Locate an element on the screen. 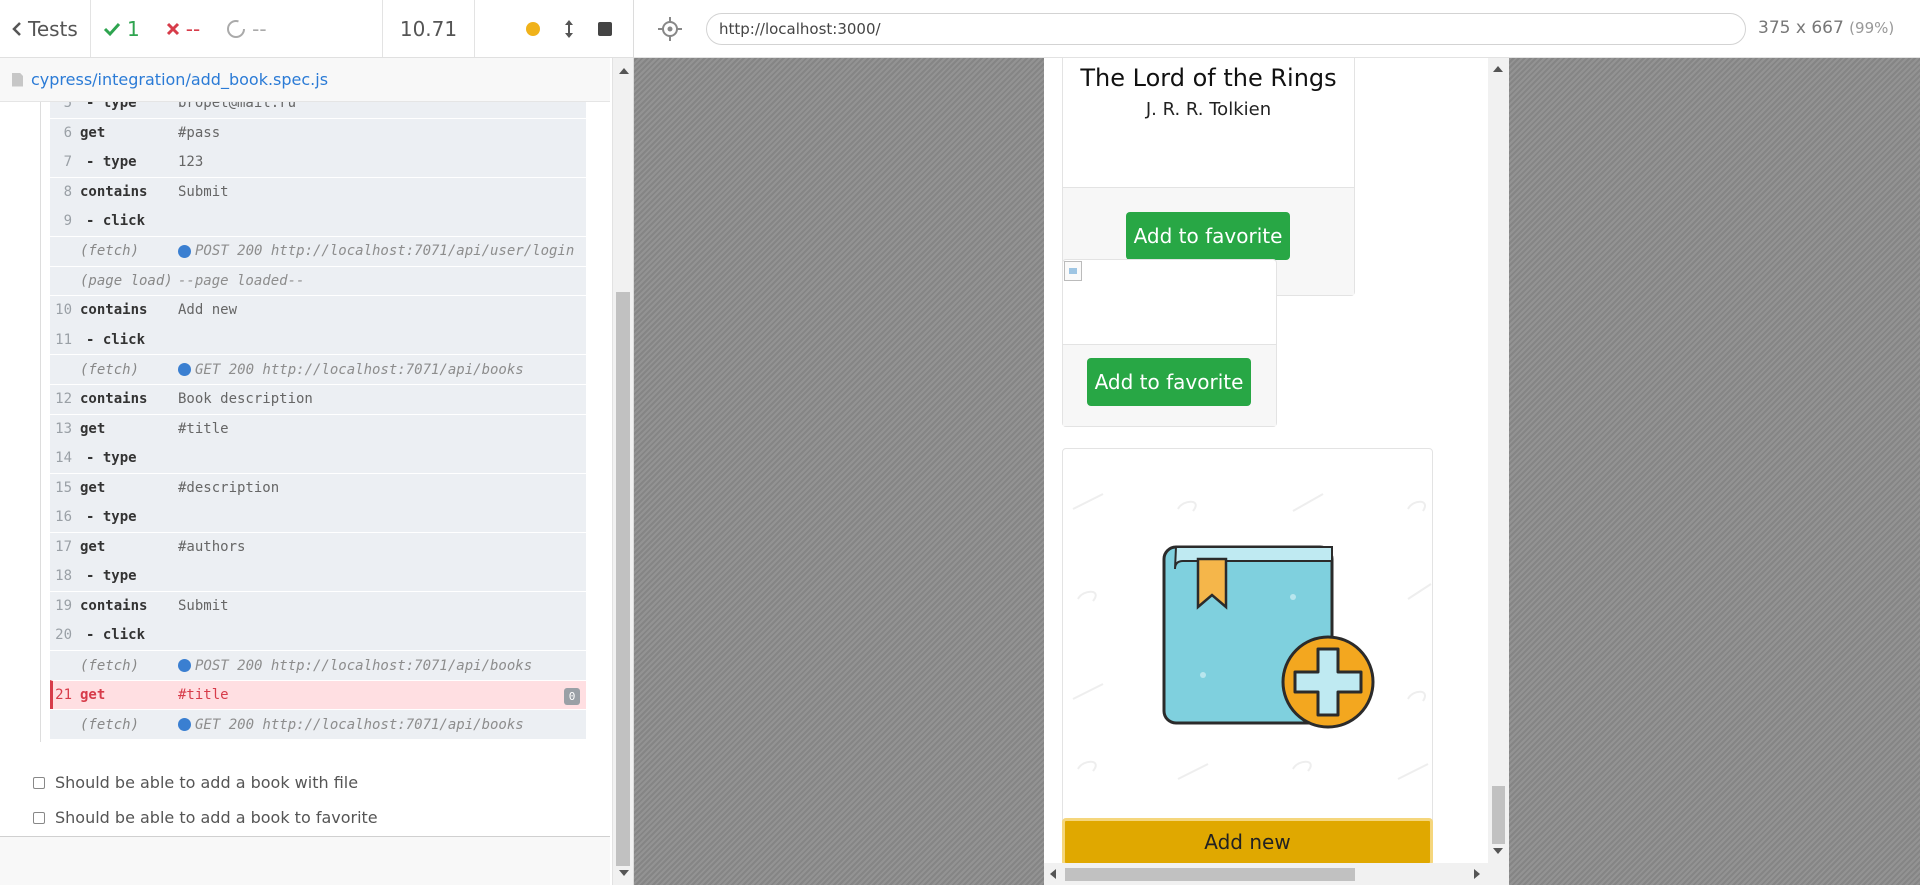 This screenshot has width=1920, height=885. stop-icon is located at coordinates (605, 28).